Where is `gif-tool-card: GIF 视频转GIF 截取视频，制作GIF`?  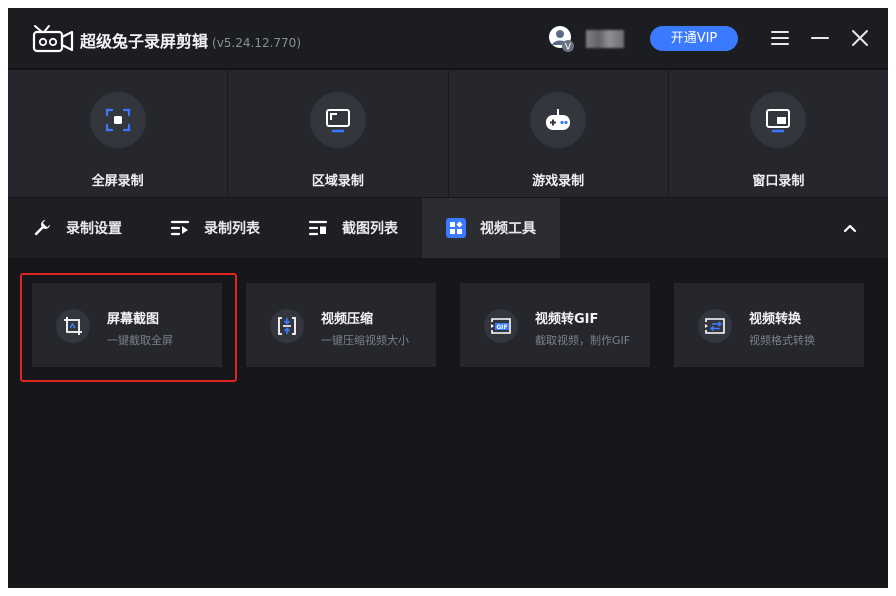 gif-tool-card: GIF 视频转GIF 截取视频，制作GIF is located at coordinates (555, 325).